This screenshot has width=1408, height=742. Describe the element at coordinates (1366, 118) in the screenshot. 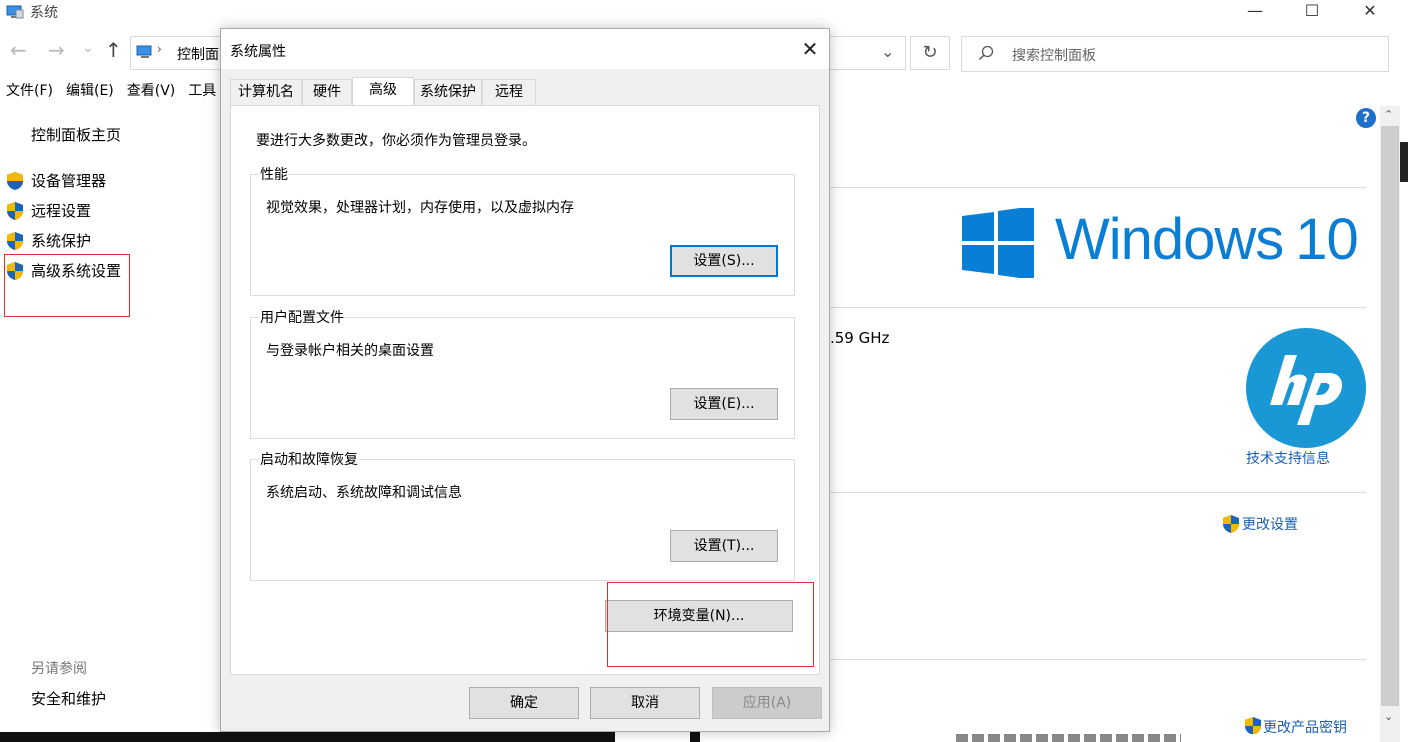

I see `help-icon: ?` at that location.